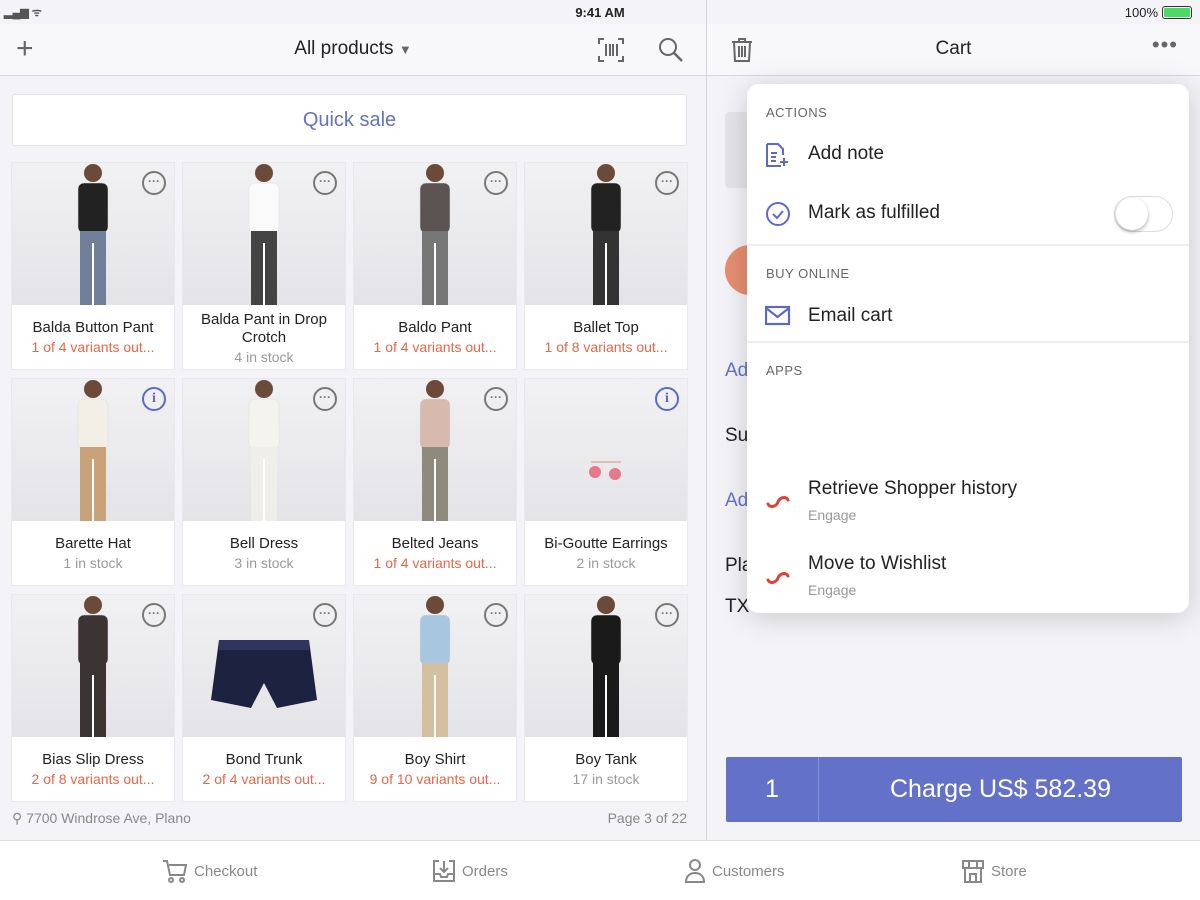  Describe the element at coordinates (877, 563) in the screenshot. I see `menu-item-label: Move to Wishlist` at that location.